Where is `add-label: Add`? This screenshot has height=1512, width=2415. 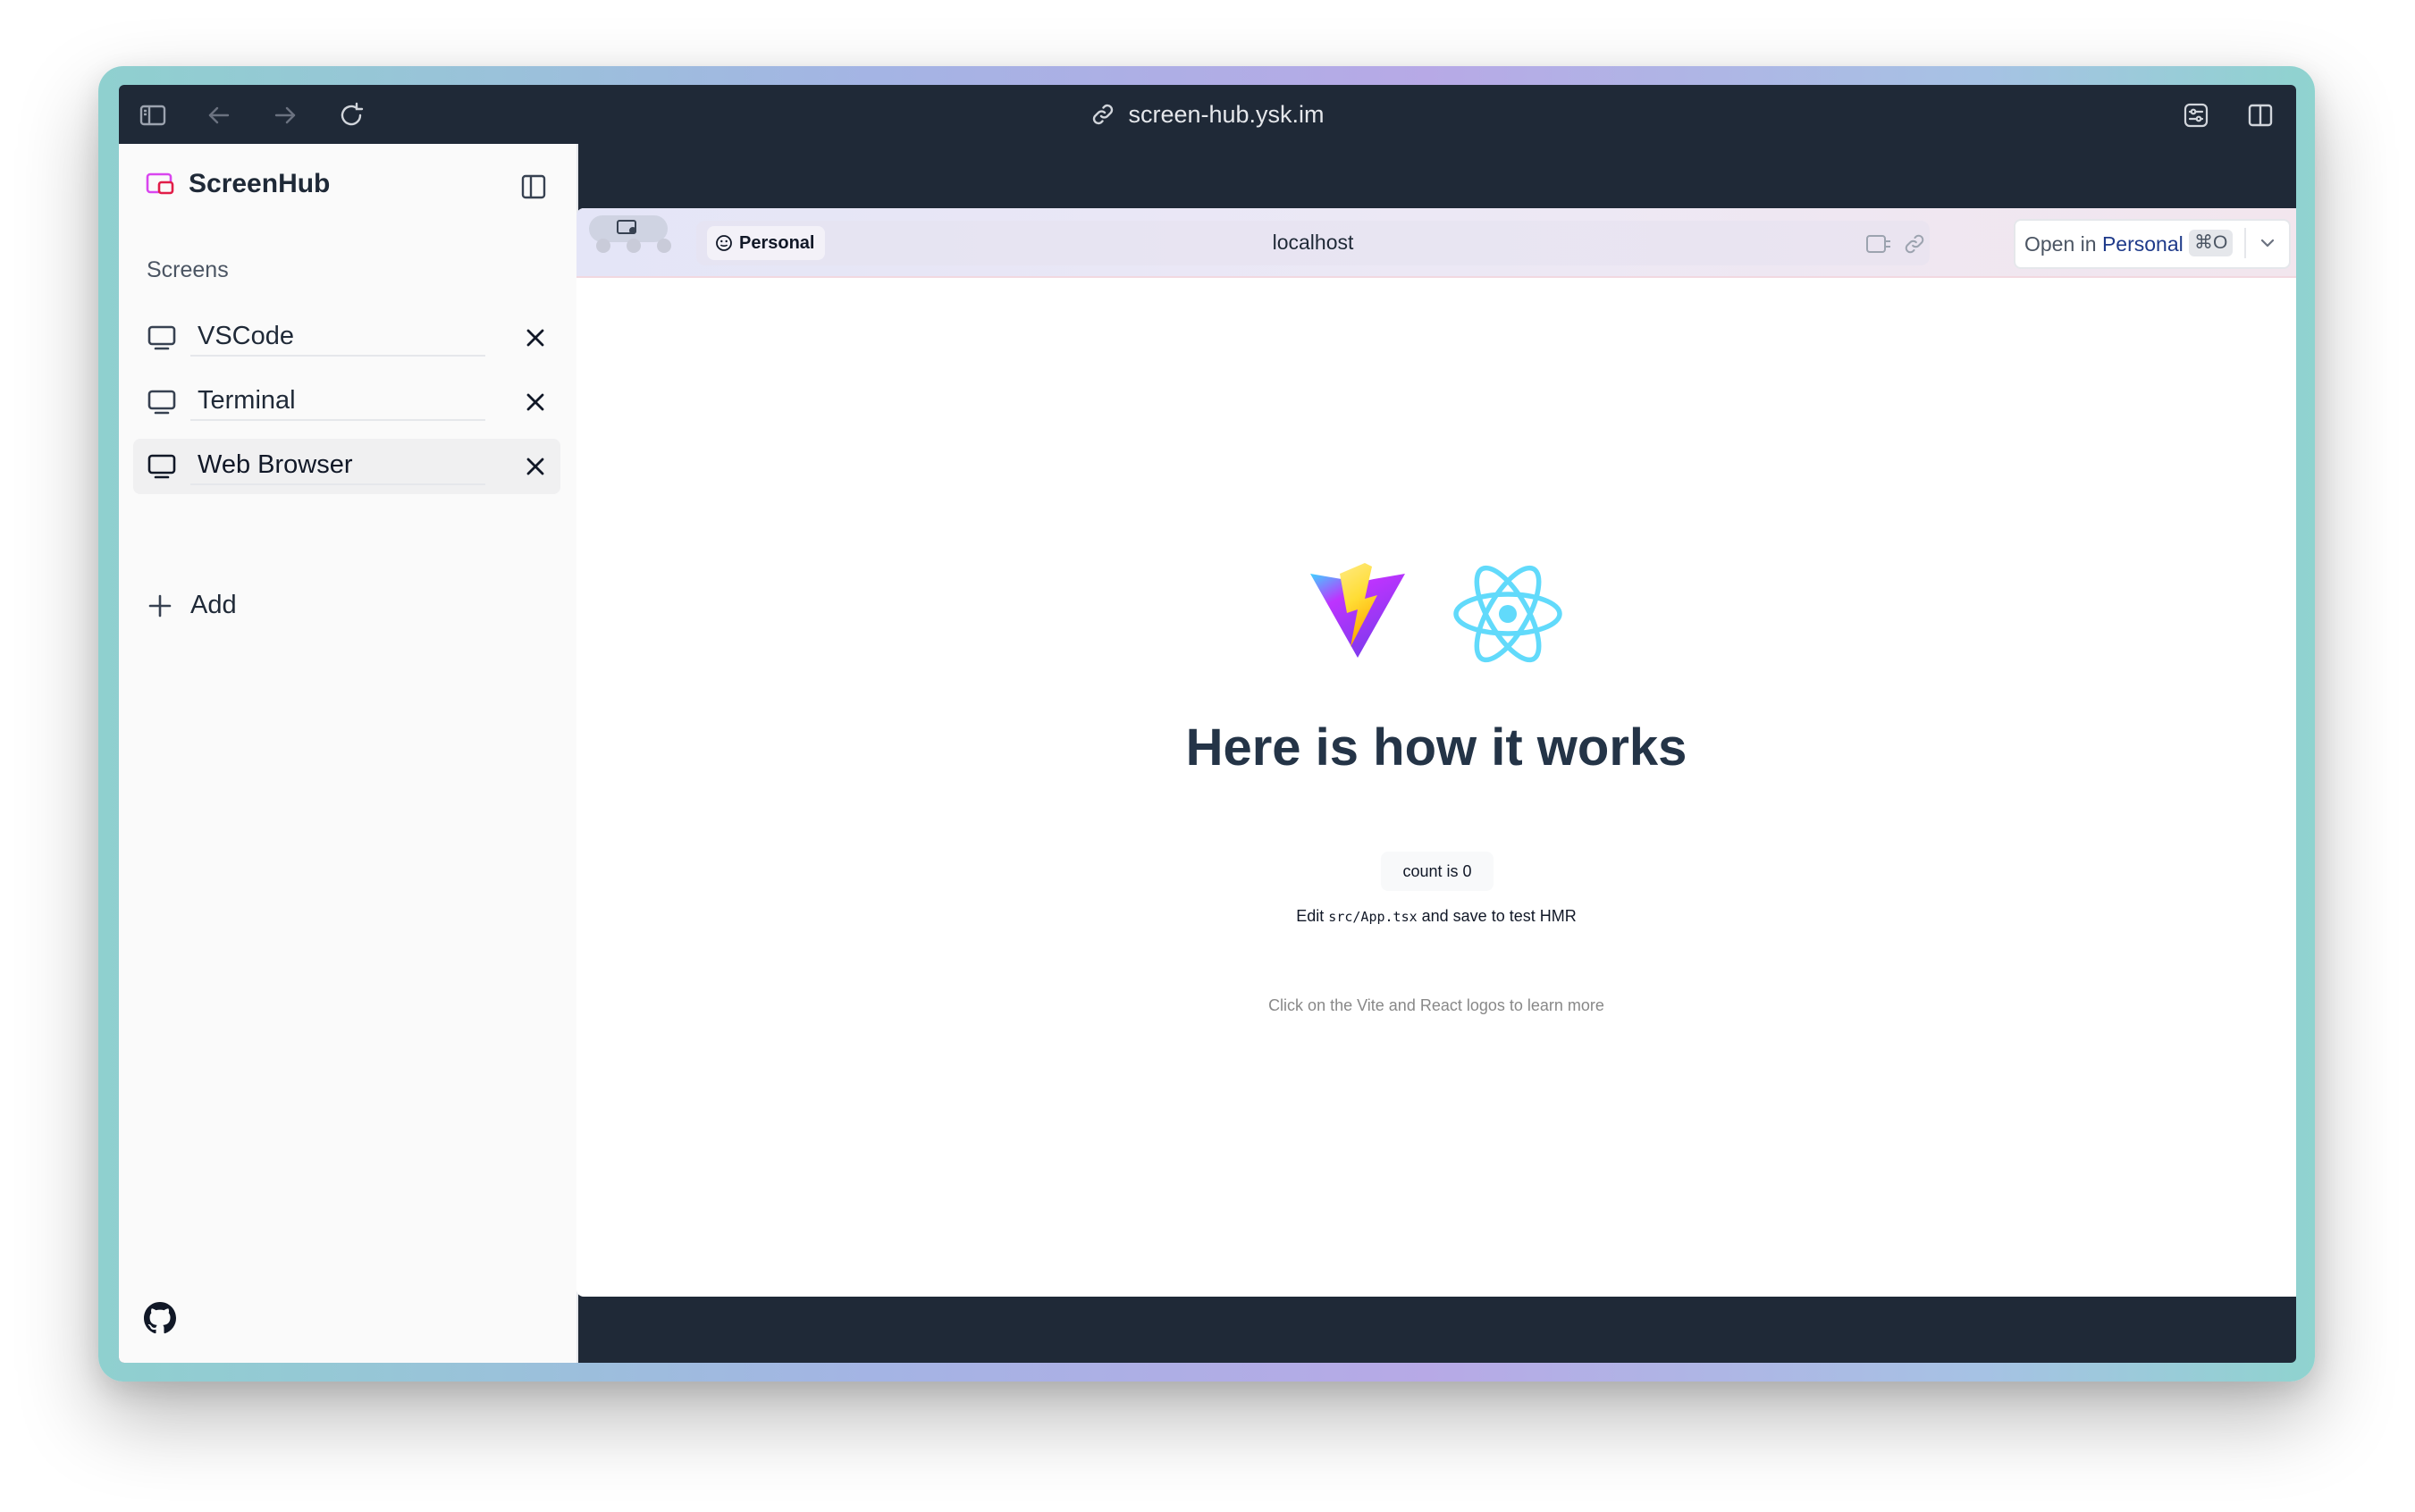
add-label: Add is located at coordinates (213, 605).